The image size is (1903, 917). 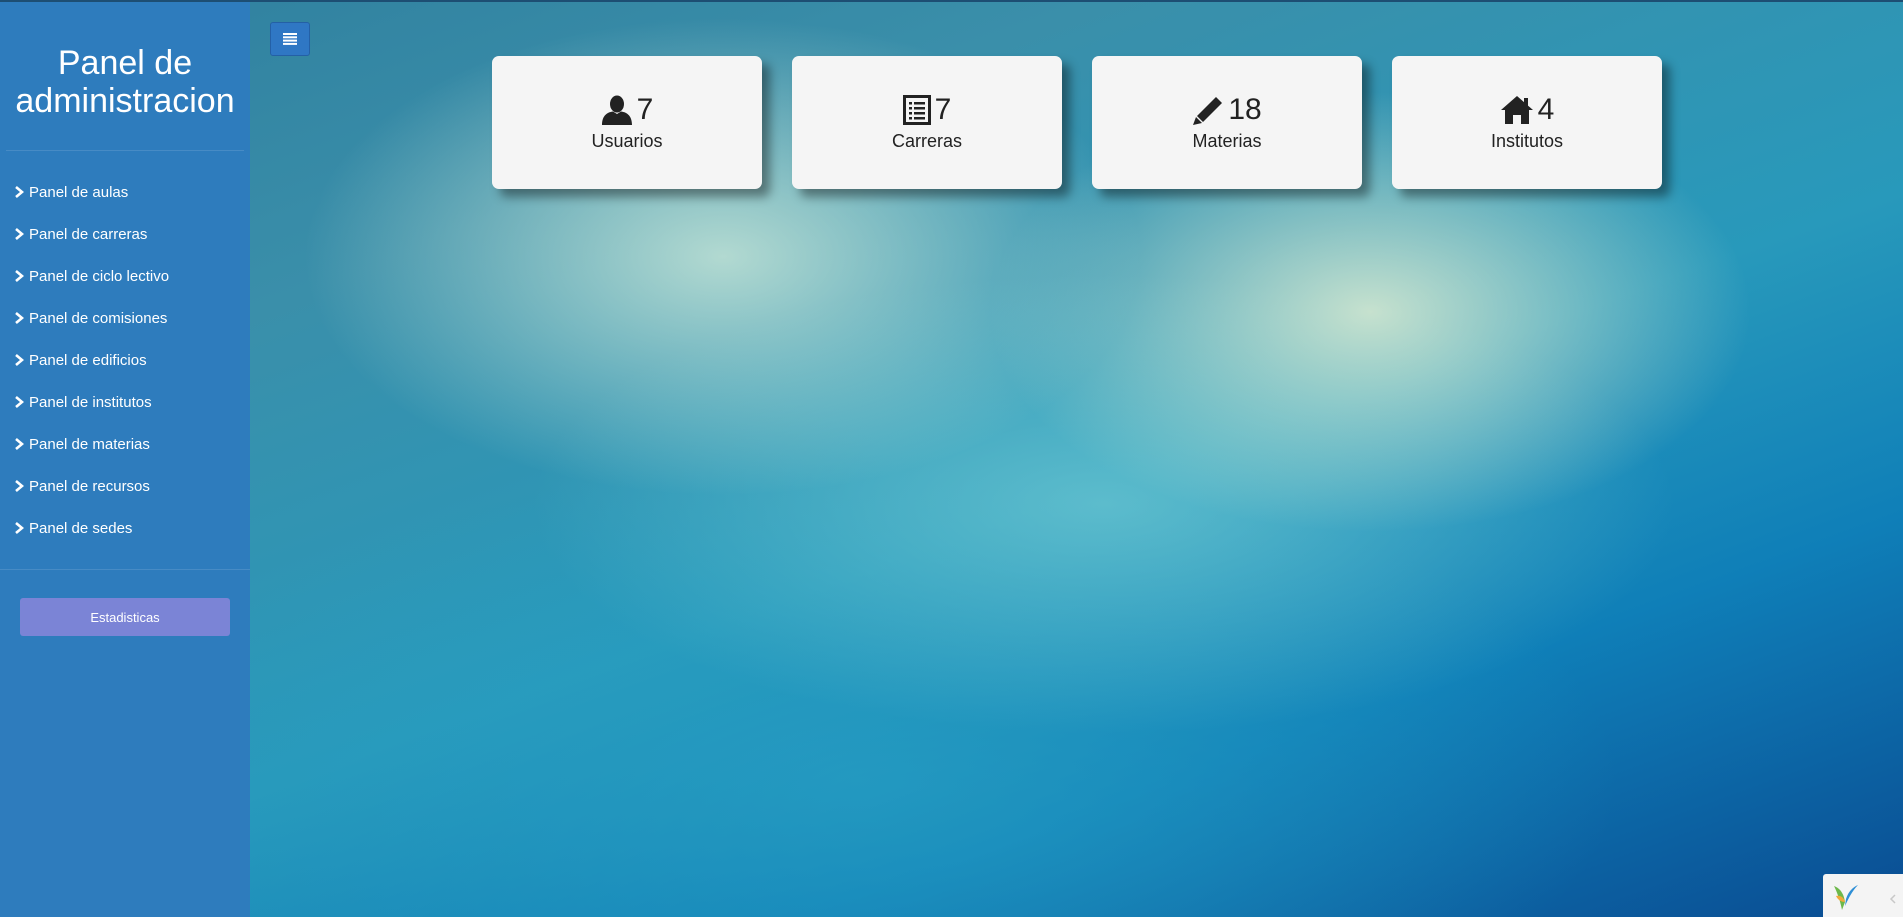 I want to click on sidebar-item-institutos: Panel de institutos, so click(x=125, y=402).